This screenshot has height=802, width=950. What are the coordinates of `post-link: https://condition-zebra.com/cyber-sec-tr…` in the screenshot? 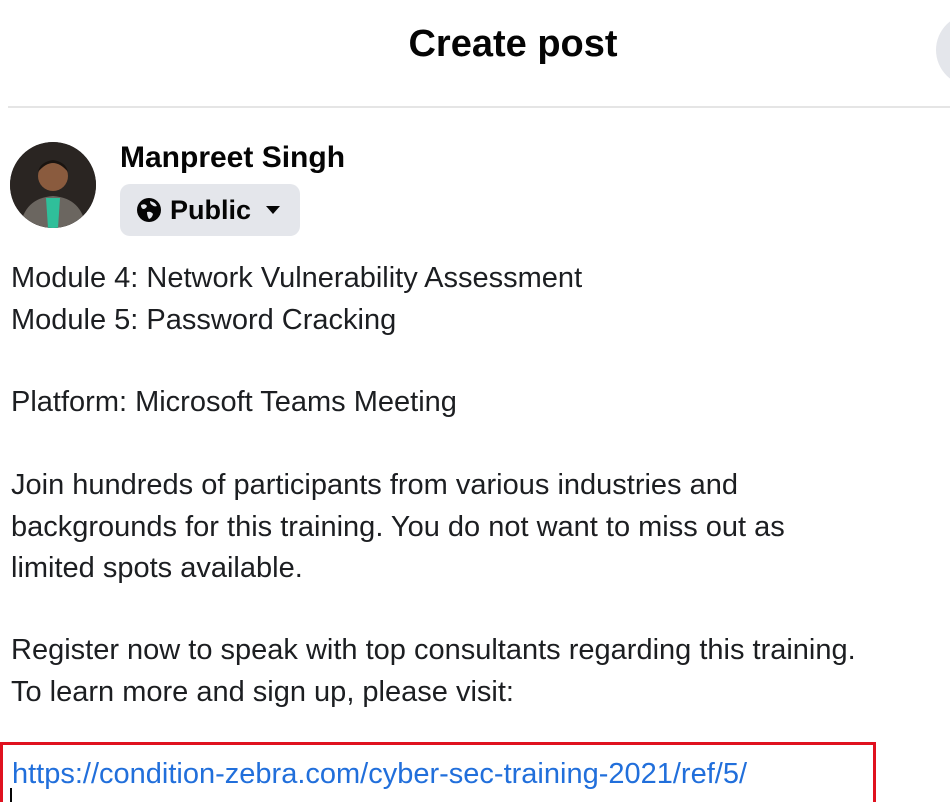 It's located at (379, 774).